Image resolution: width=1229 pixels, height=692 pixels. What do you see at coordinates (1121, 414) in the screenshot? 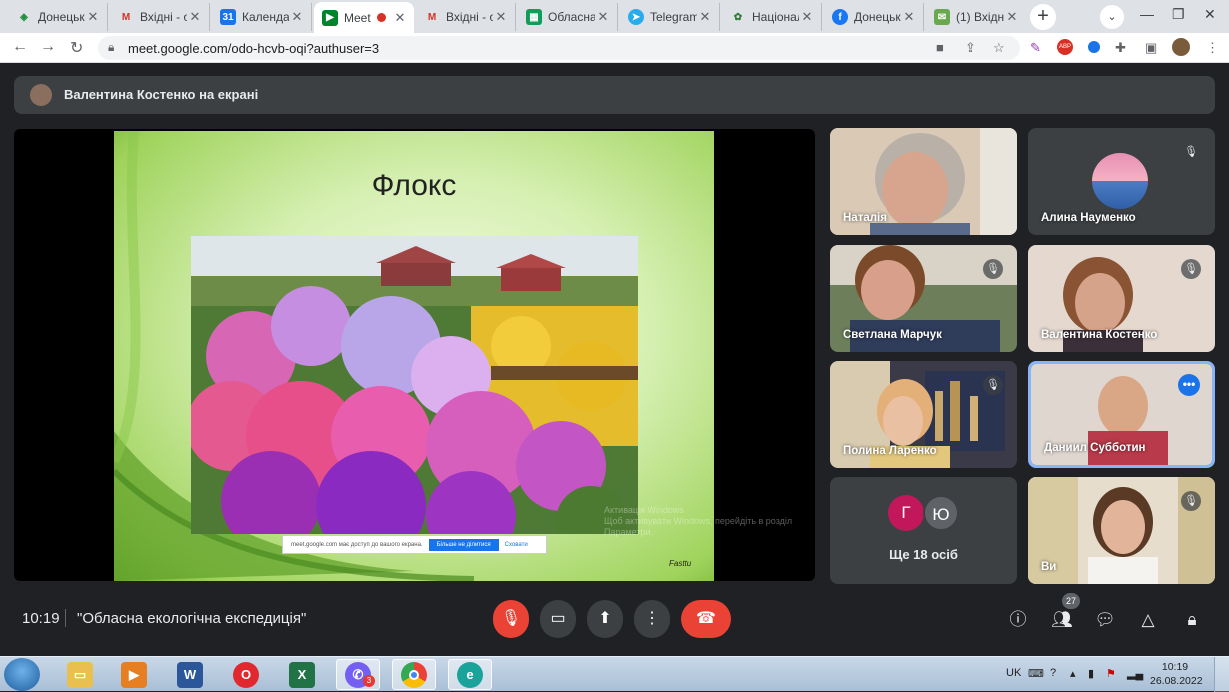
I see `participant-tile-daniil: ••• Даниил Субботин` at bounding box center [1121, 414].